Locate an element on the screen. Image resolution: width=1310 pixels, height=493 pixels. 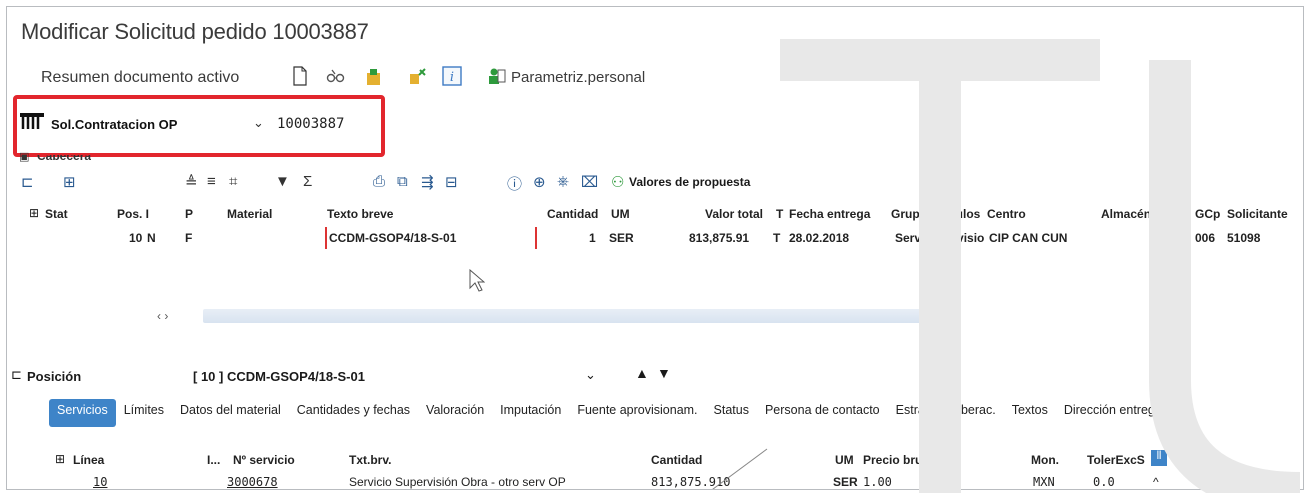
cell-gcp: 006 is located at coordinates (1205, 238).